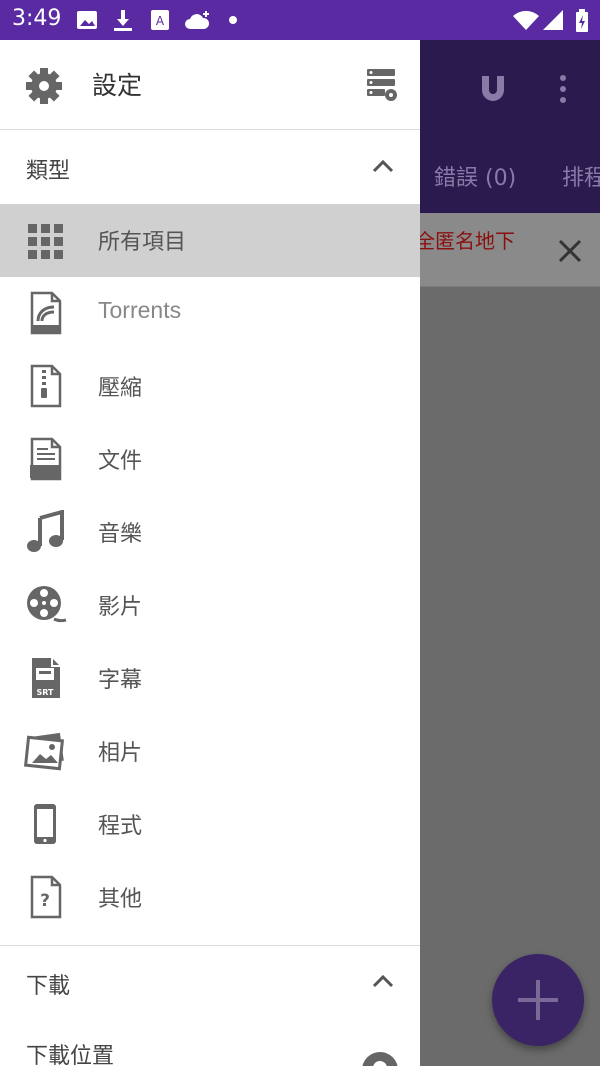  Describe the element at coordinates (526, 20) in the screenshot. I see `wifi-icon` at that location.